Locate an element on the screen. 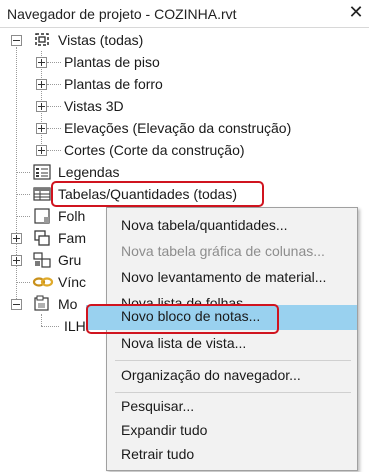  tree-item-ceiling-plans: Plantas de forro is located at coordinates (184, 84).